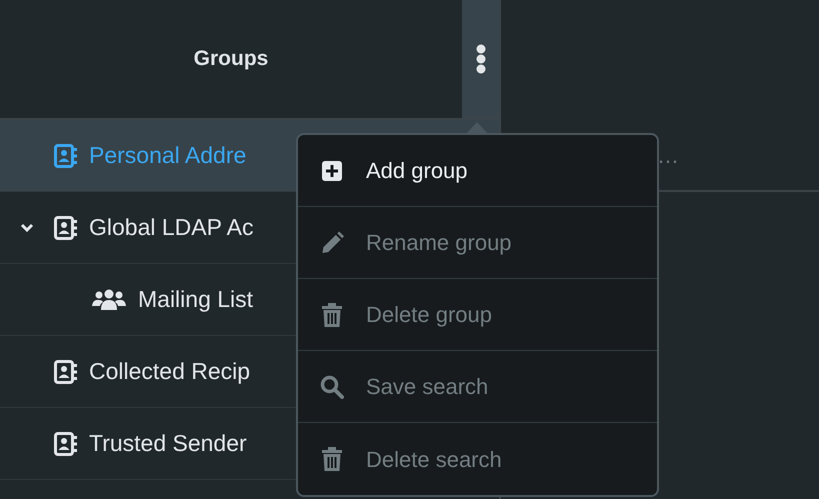 The width and height of the screenshot is (819, 499). Describe the element at coordinates (477, 171) in the screenshot. I see `menu-item: Add group` at that location.